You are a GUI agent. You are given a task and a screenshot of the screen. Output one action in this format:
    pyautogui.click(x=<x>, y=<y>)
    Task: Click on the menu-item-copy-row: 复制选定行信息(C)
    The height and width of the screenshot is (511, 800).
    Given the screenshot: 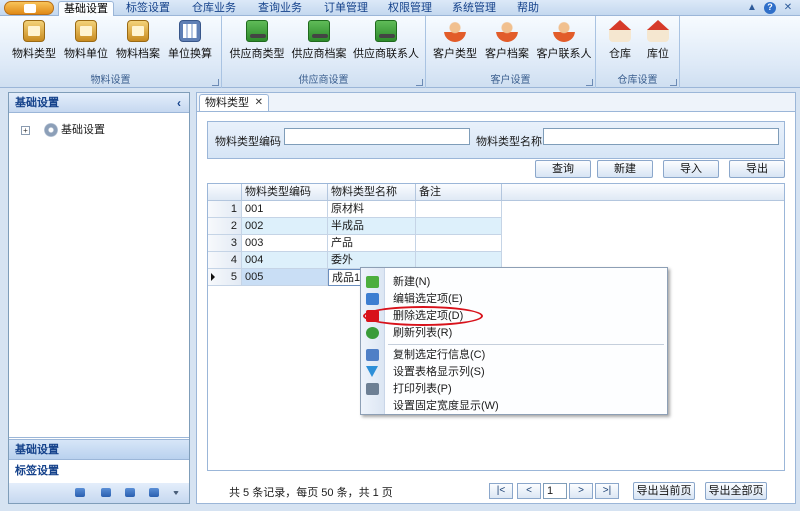 What is the action you would take?
    pyautogui.click(x=514, y=355)
    